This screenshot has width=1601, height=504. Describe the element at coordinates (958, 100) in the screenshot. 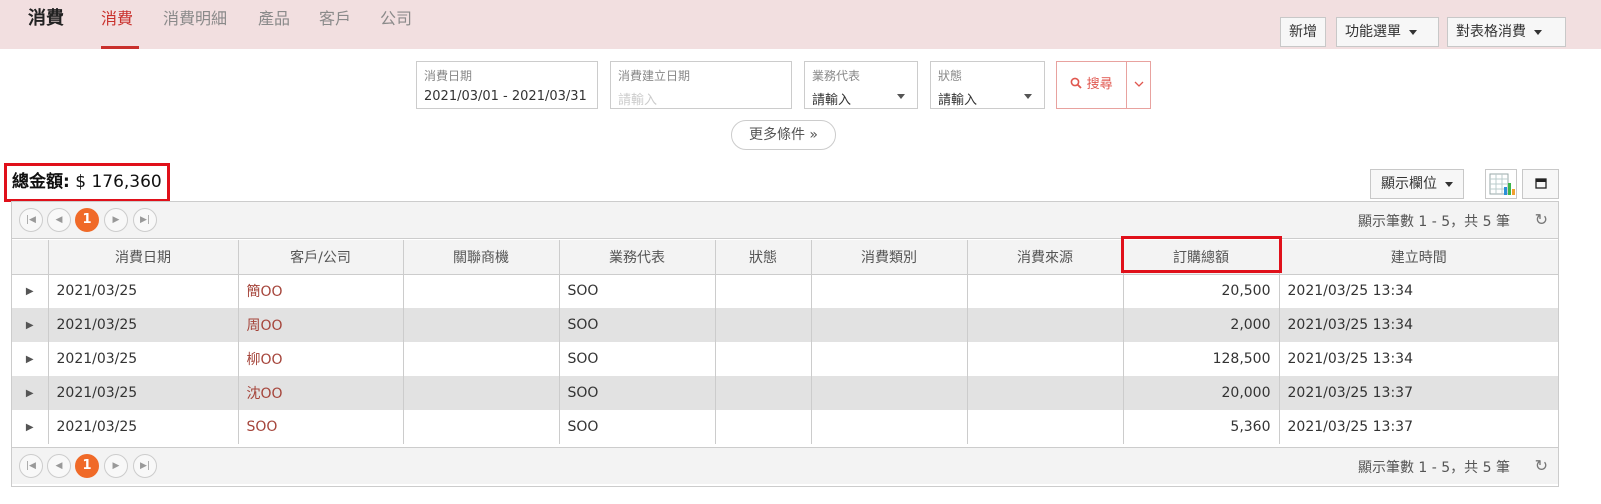

I see `status-filter-value: 請輸入` at that location.